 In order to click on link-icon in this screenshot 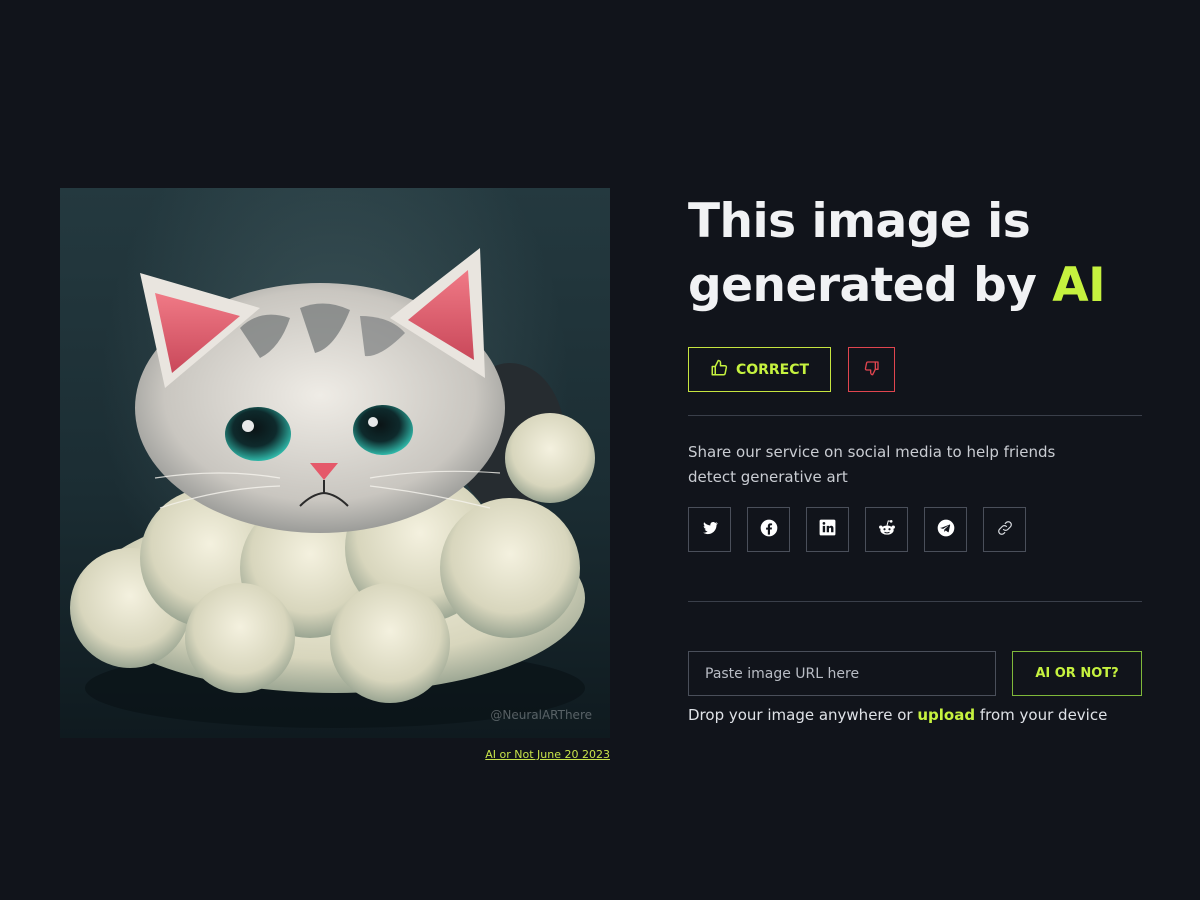, I will do `click(1005, 530)`.